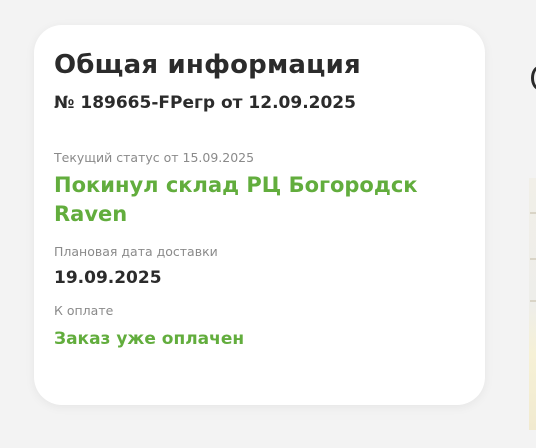  I want to click on planned-delivery-label: Плановая дата доставки, so click(136, 251).